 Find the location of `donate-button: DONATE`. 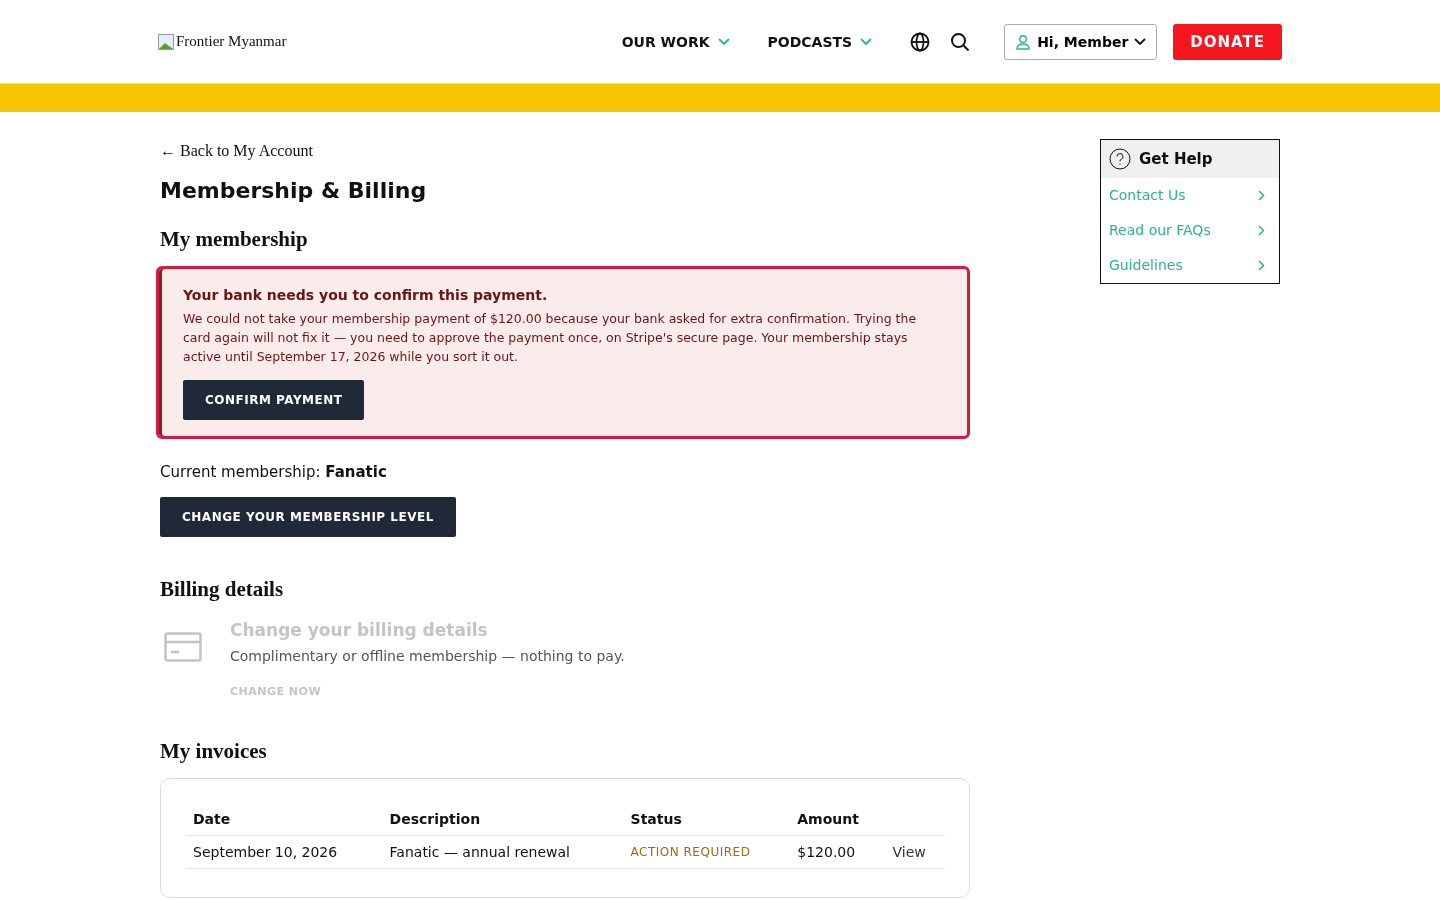

donate-button: DONATE is located at coordinates (1227, 41).